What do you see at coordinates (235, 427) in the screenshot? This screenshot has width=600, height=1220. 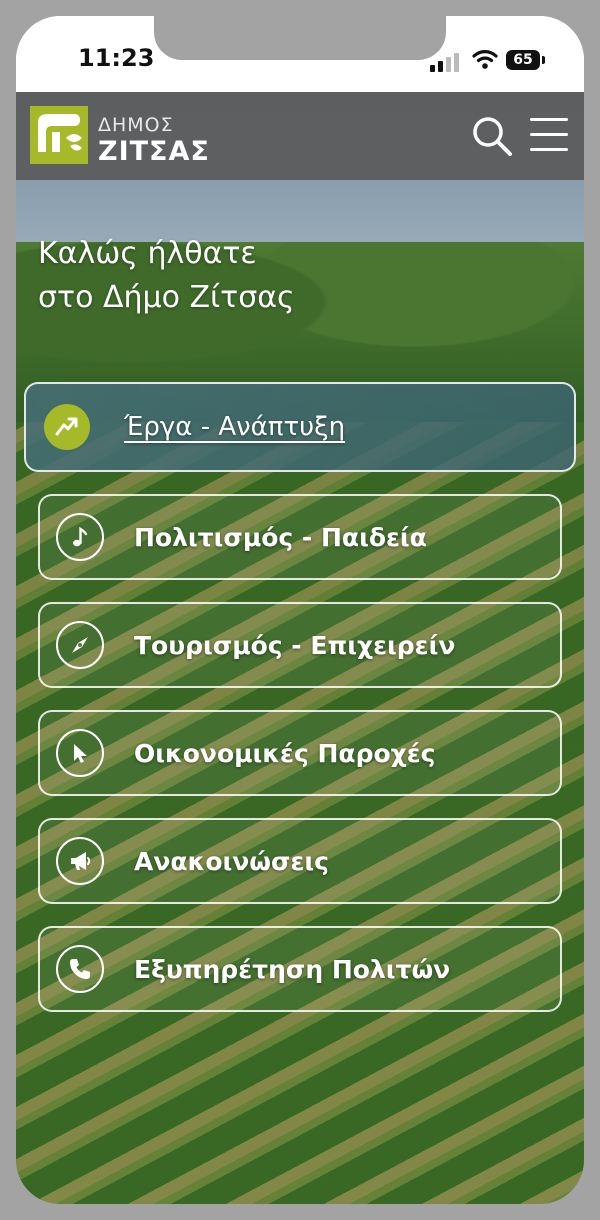 I see `nav-label: Έργα - Ανάπτυξη` at bounding box center [235, 427].